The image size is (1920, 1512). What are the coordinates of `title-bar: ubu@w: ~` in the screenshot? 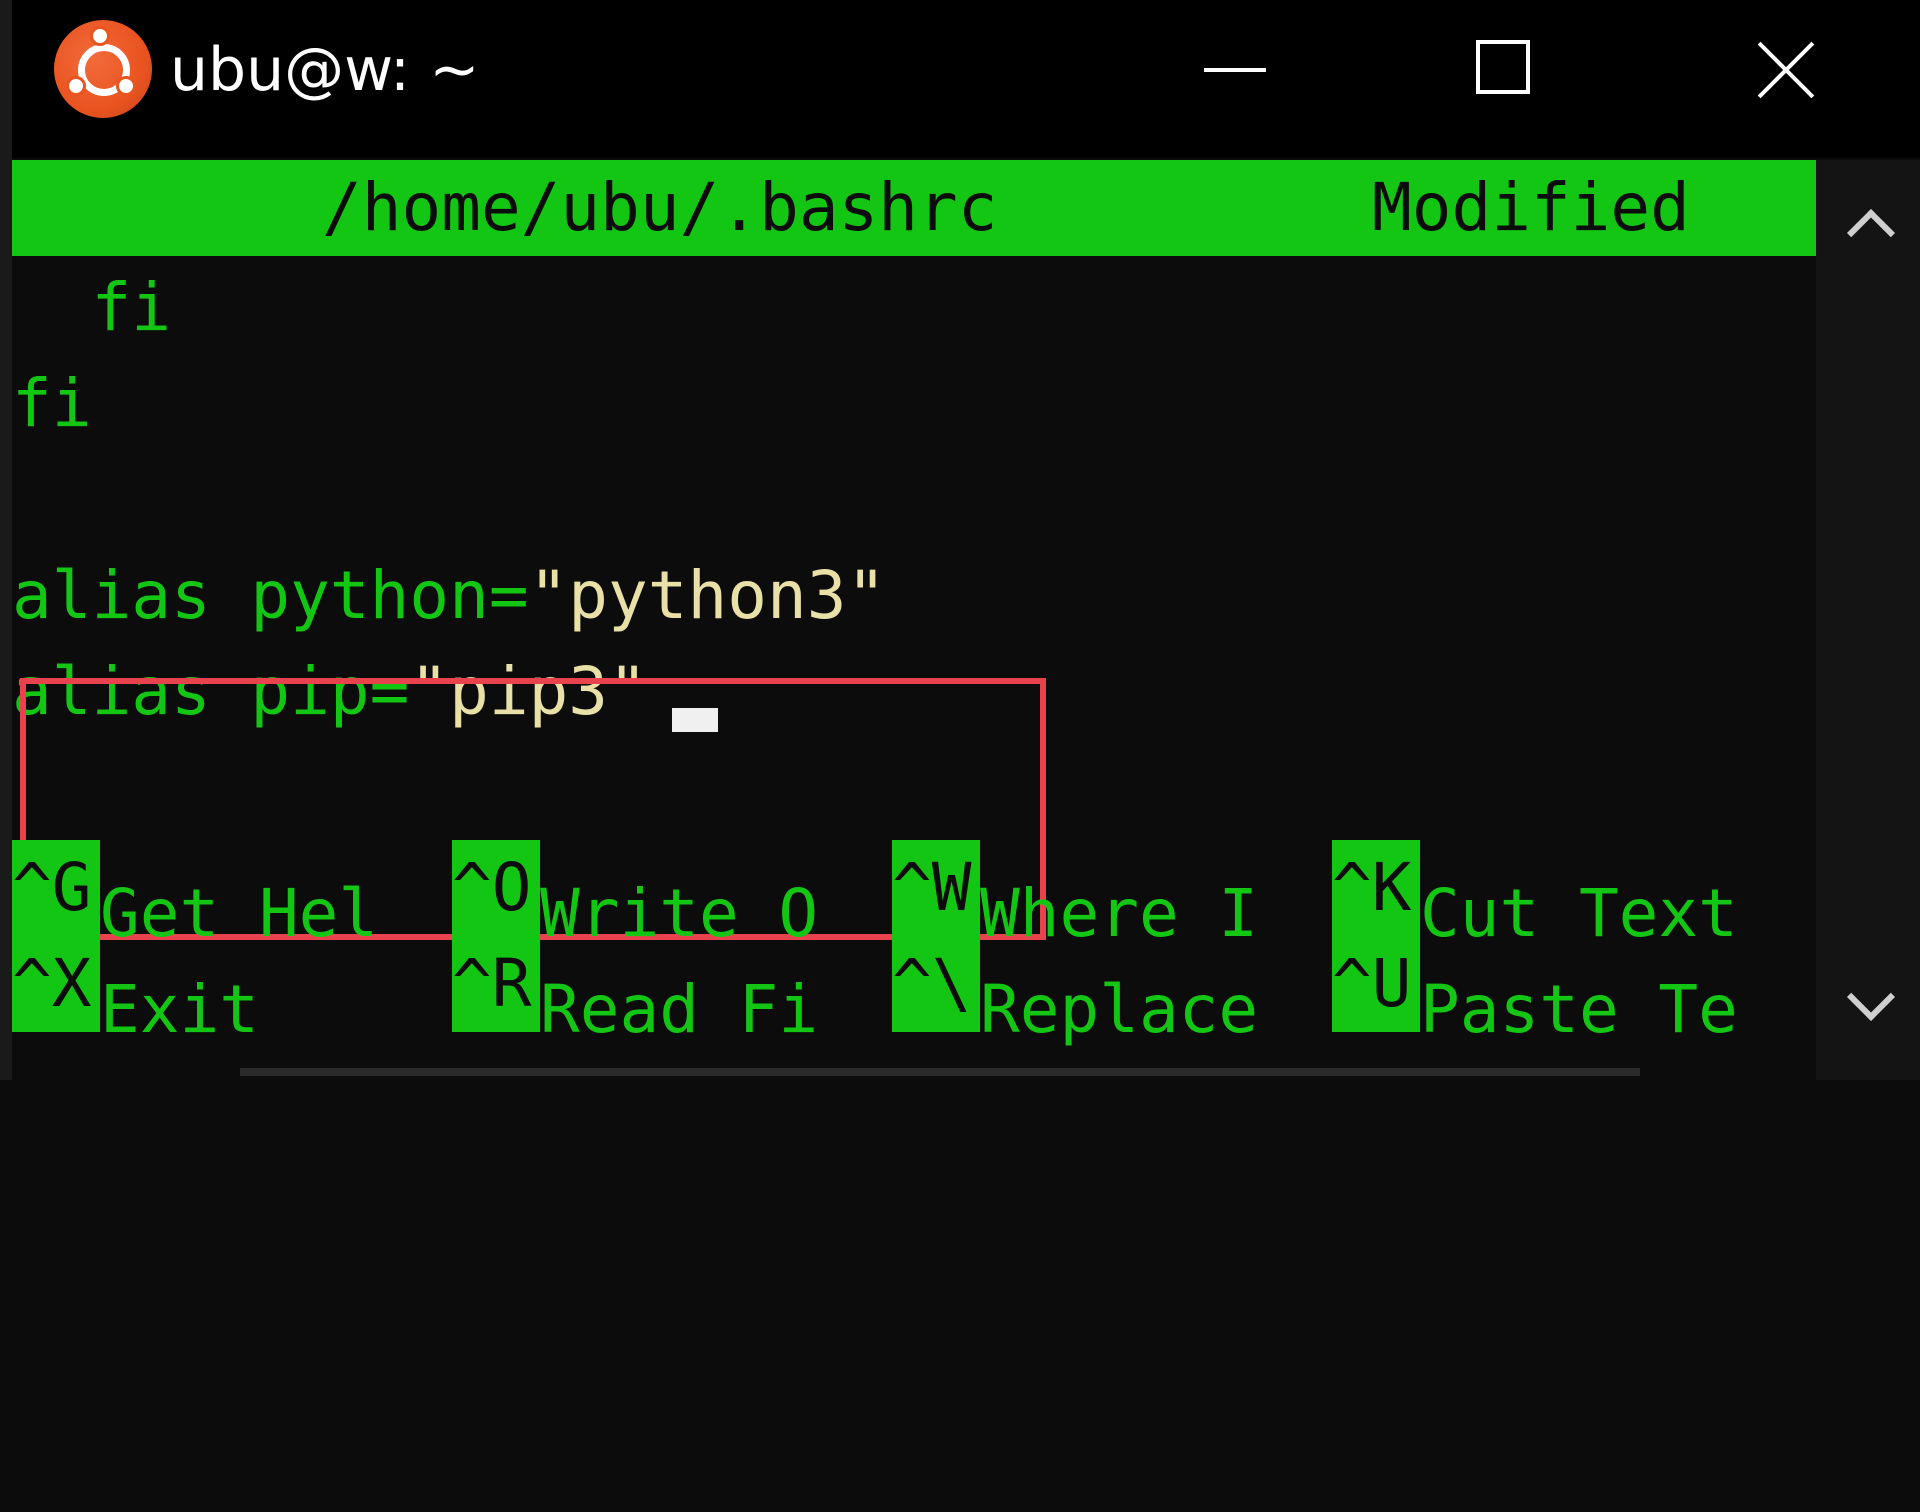 It's located at (966, 79).